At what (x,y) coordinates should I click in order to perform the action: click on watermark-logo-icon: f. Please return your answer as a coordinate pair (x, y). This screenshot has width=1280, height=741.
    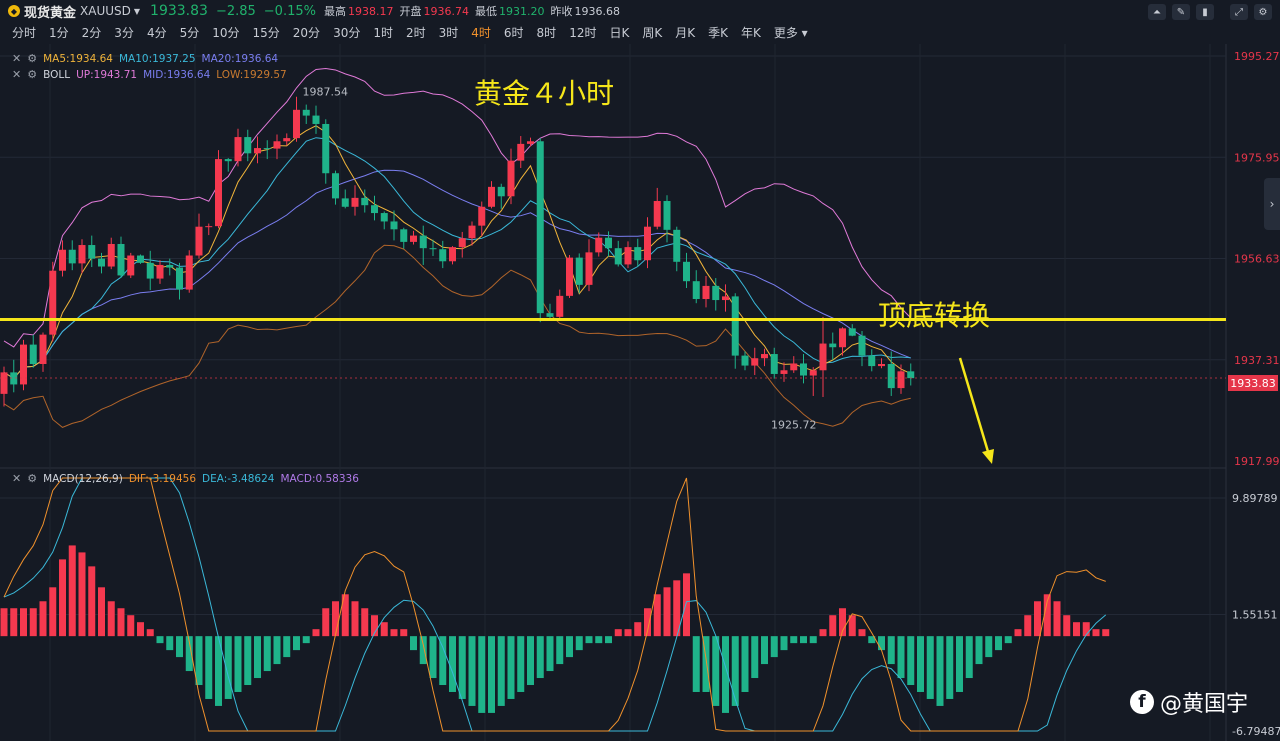
    Looking at the image, I should click on (1142, 702).